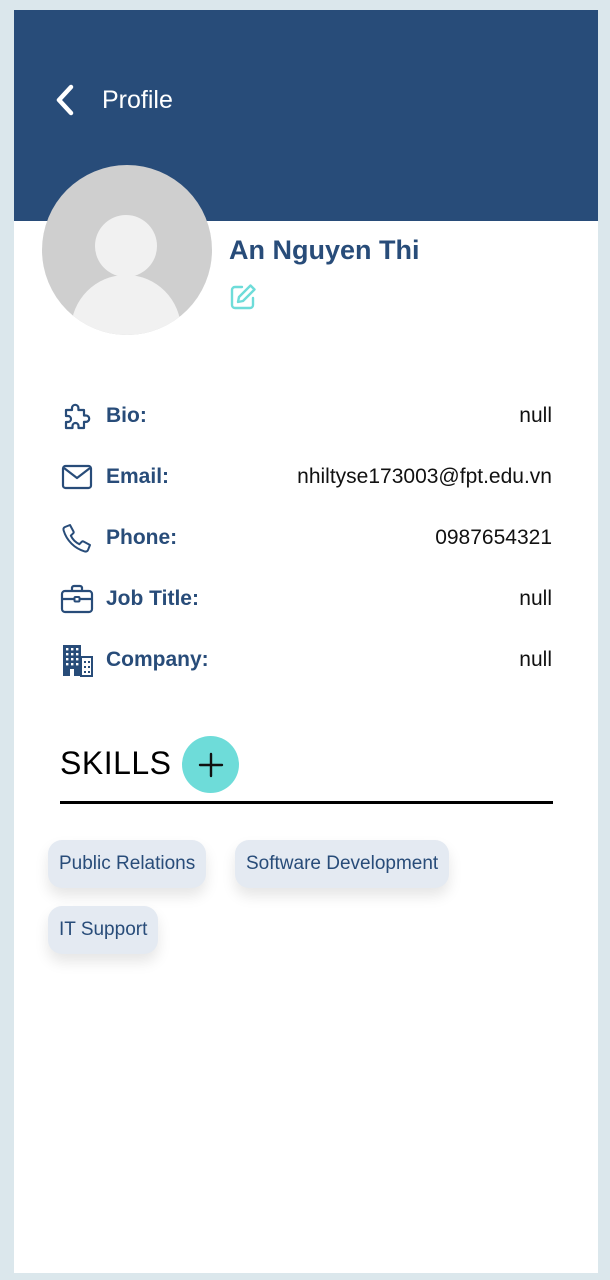 Image resolution: width=610 pixels, height=1280 pixels. Describe the element at coordinates (77, 538) in the screenshot. I see `phone-icon` at that location.